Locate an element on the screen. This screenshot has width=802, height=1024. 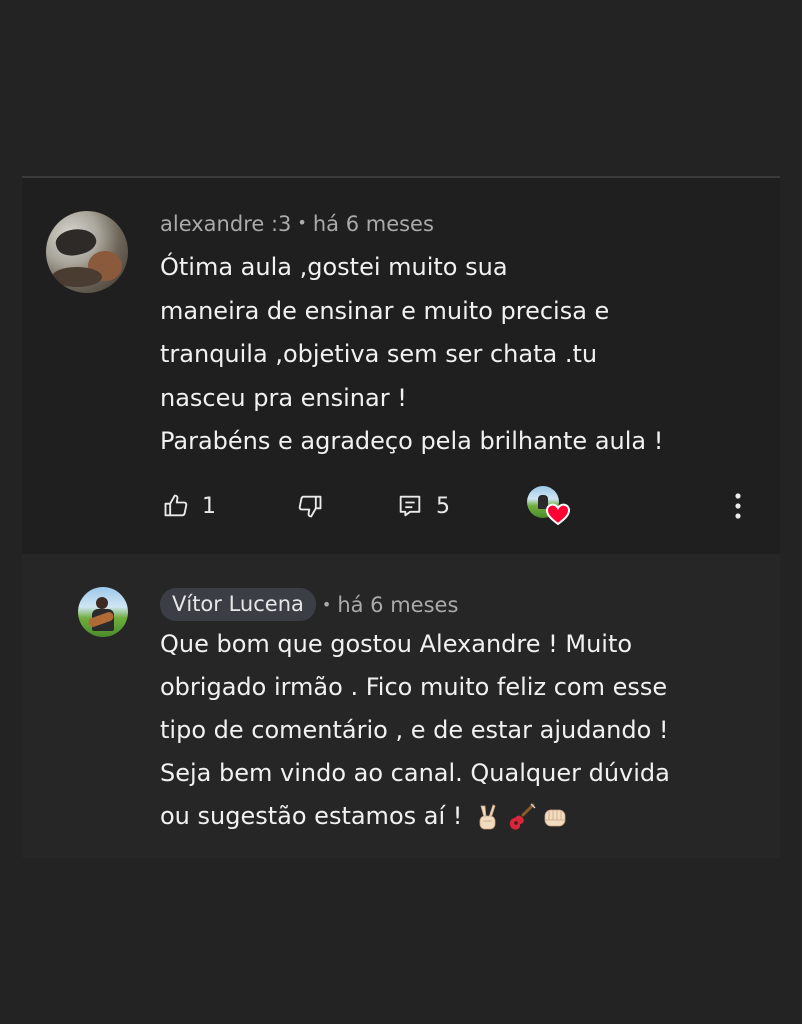
comment-icon is located at coordinates (410, 506).